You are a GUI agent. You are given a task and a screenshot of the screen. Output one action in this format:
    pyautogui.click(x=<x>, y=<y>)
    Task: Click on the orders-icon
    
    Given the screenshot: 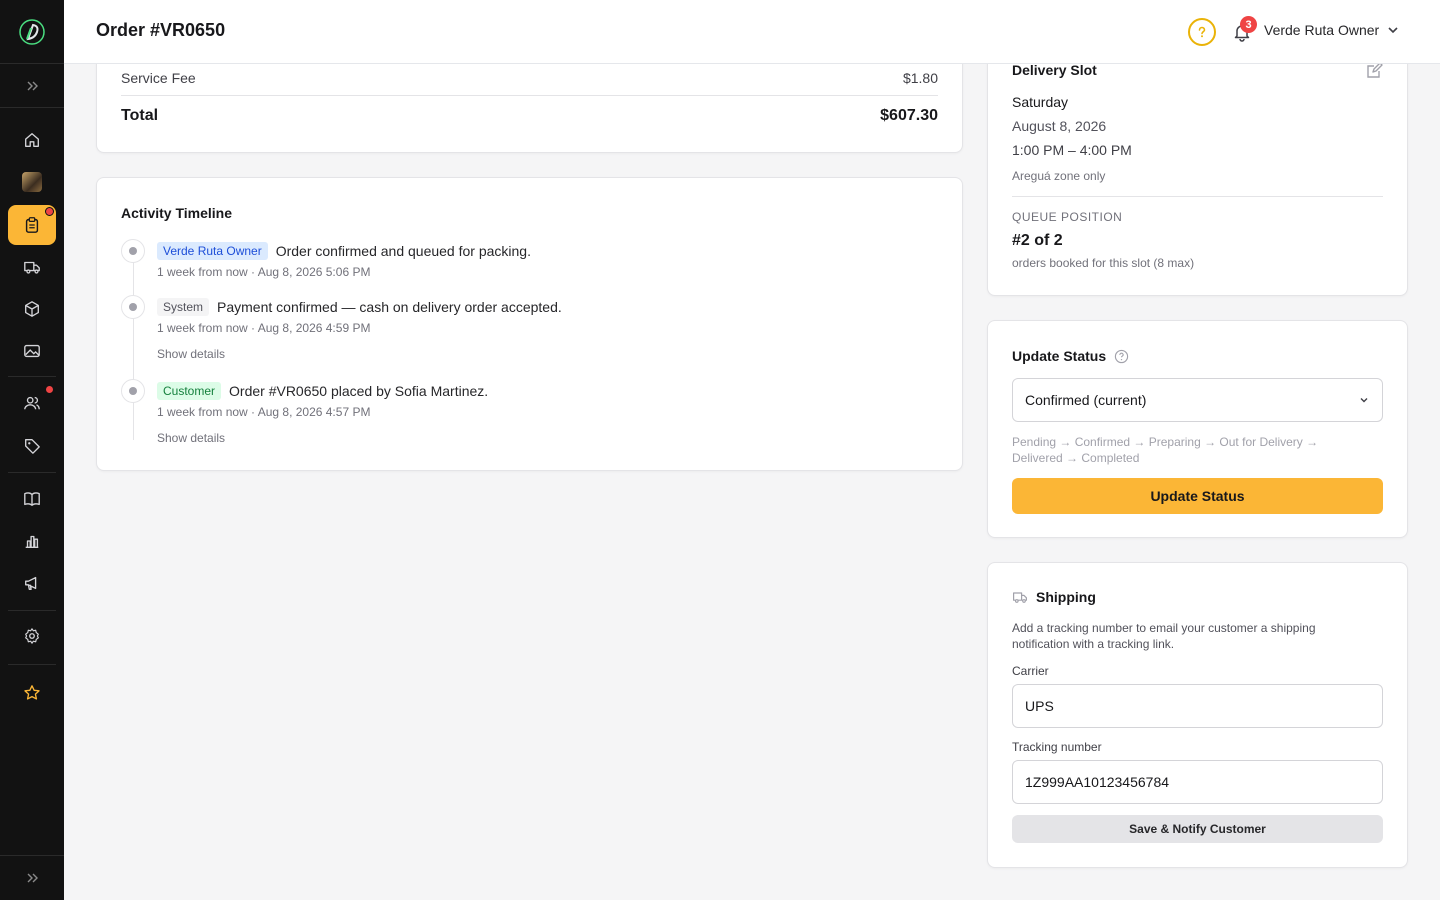 What is the action you would take?
    pyautogui.click(x=32, y=225)
    